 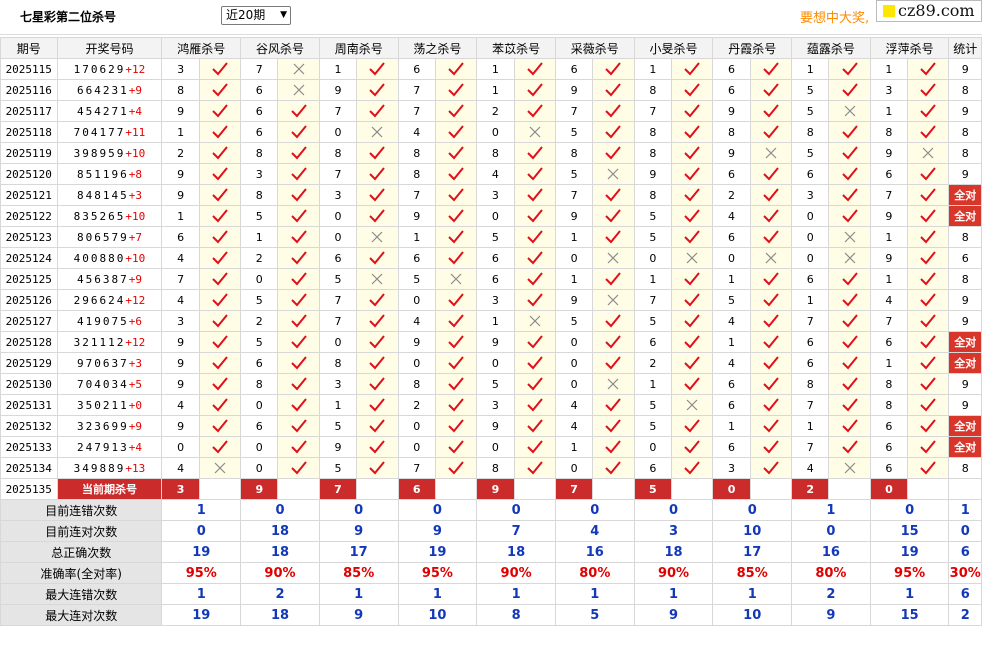 What do you see at coordinates (965, 468) in the screenshot?
I see `row-stat-cell: 8` at bounding box center [965, 468].